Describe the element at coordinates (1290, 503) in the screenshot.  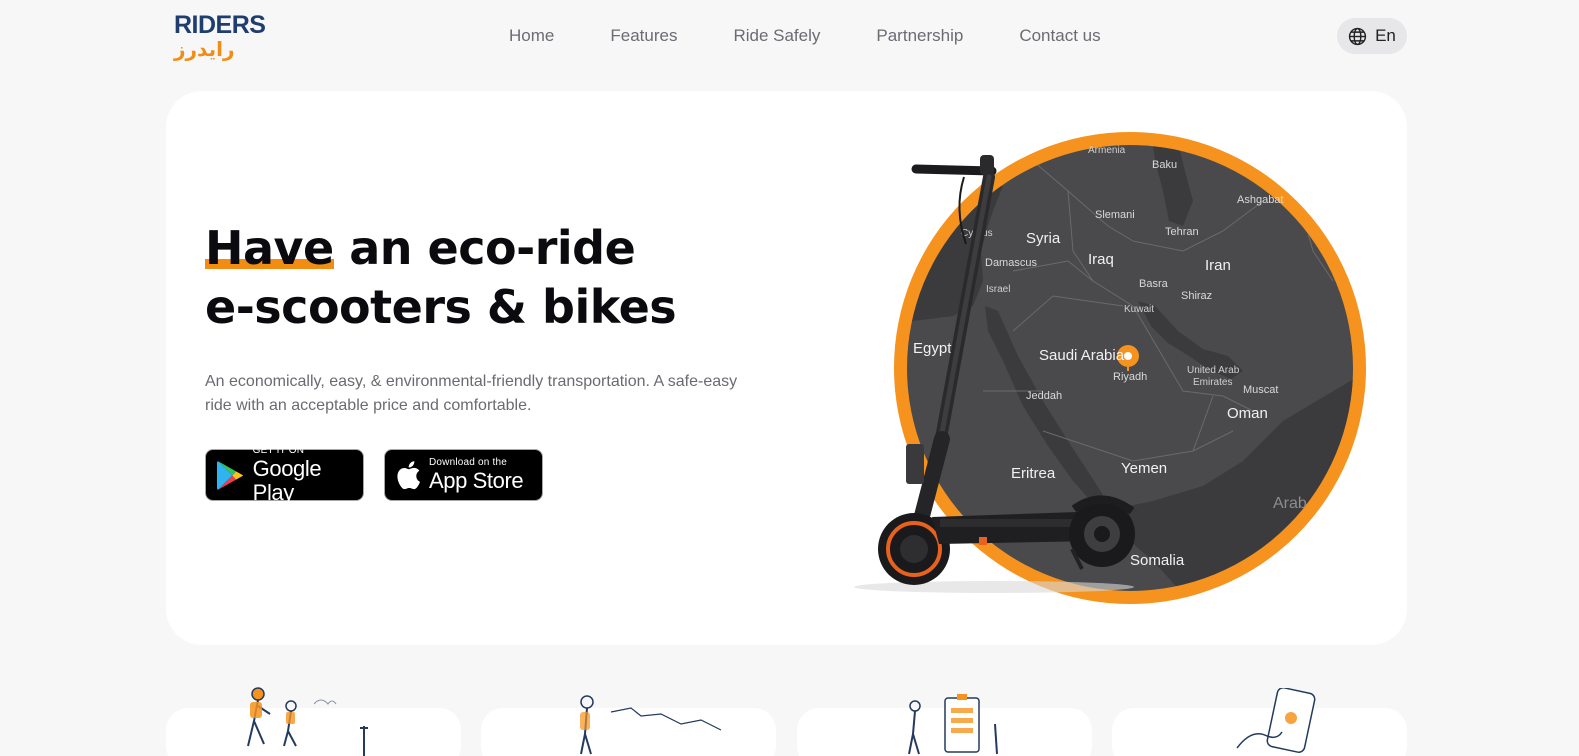
I see `map-label-arabian-sea: Arab` at that location.